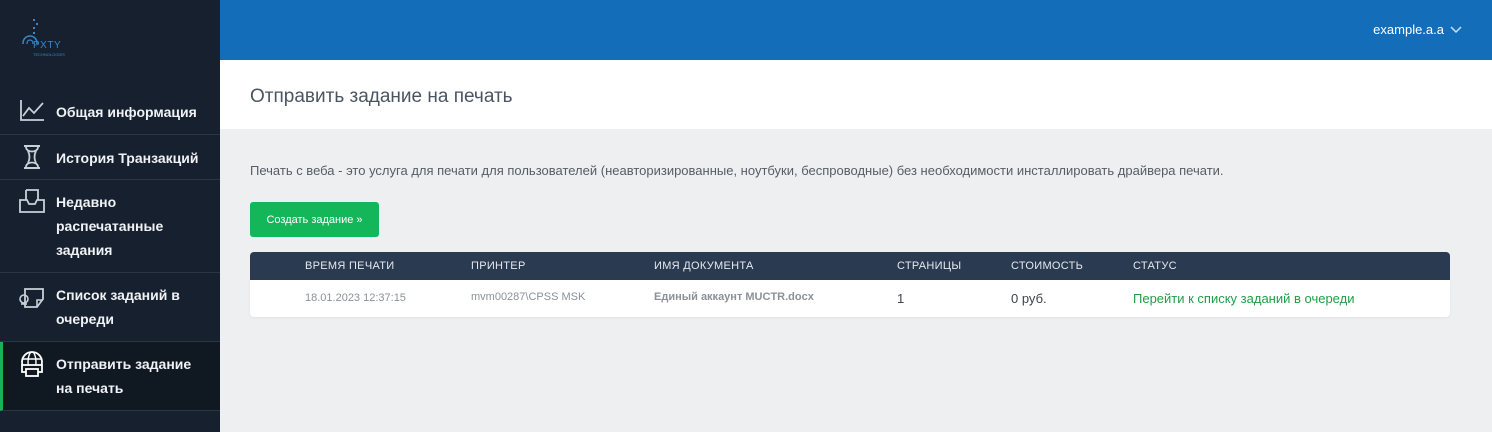 The image size is (1492, 432). Describe the element at coordinates (349, 266) in the screenshot. I see `column-header-time: ВРЕМЯ ПЕЧАТИ` at that location.